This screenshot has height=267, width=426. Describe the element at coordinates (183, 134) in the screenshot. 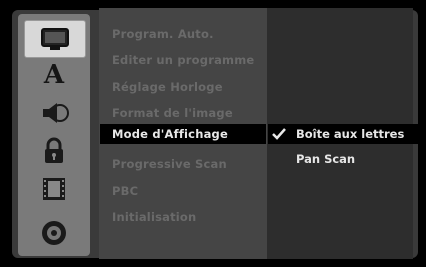

I see `menu-item-display-mode: Mode d'Affichage` at that location.